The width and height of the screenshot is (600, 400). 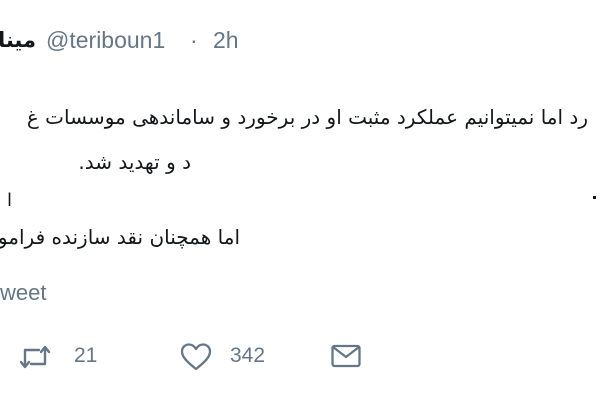 I want to click on tweet-timestamp: 2h, so click(x=226, y=40).